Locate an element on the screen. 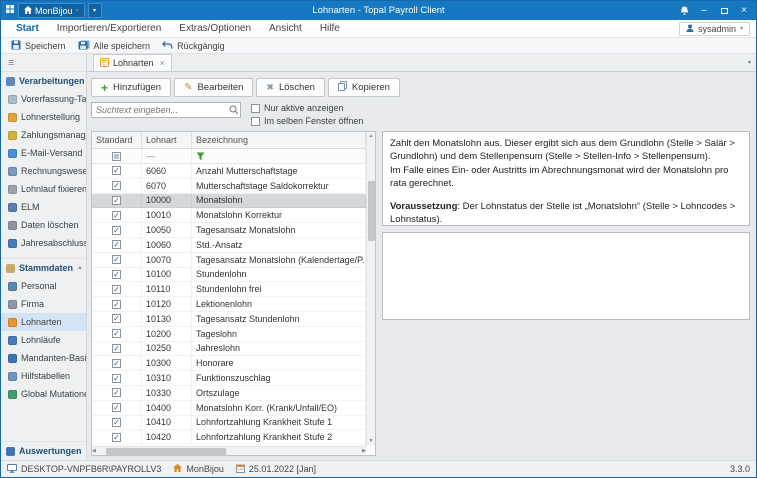 The height and width of the screenshot is (478, 757). tab-importieren-exportieren: Importieren/Exportieren is located at coordinates (109, 28).